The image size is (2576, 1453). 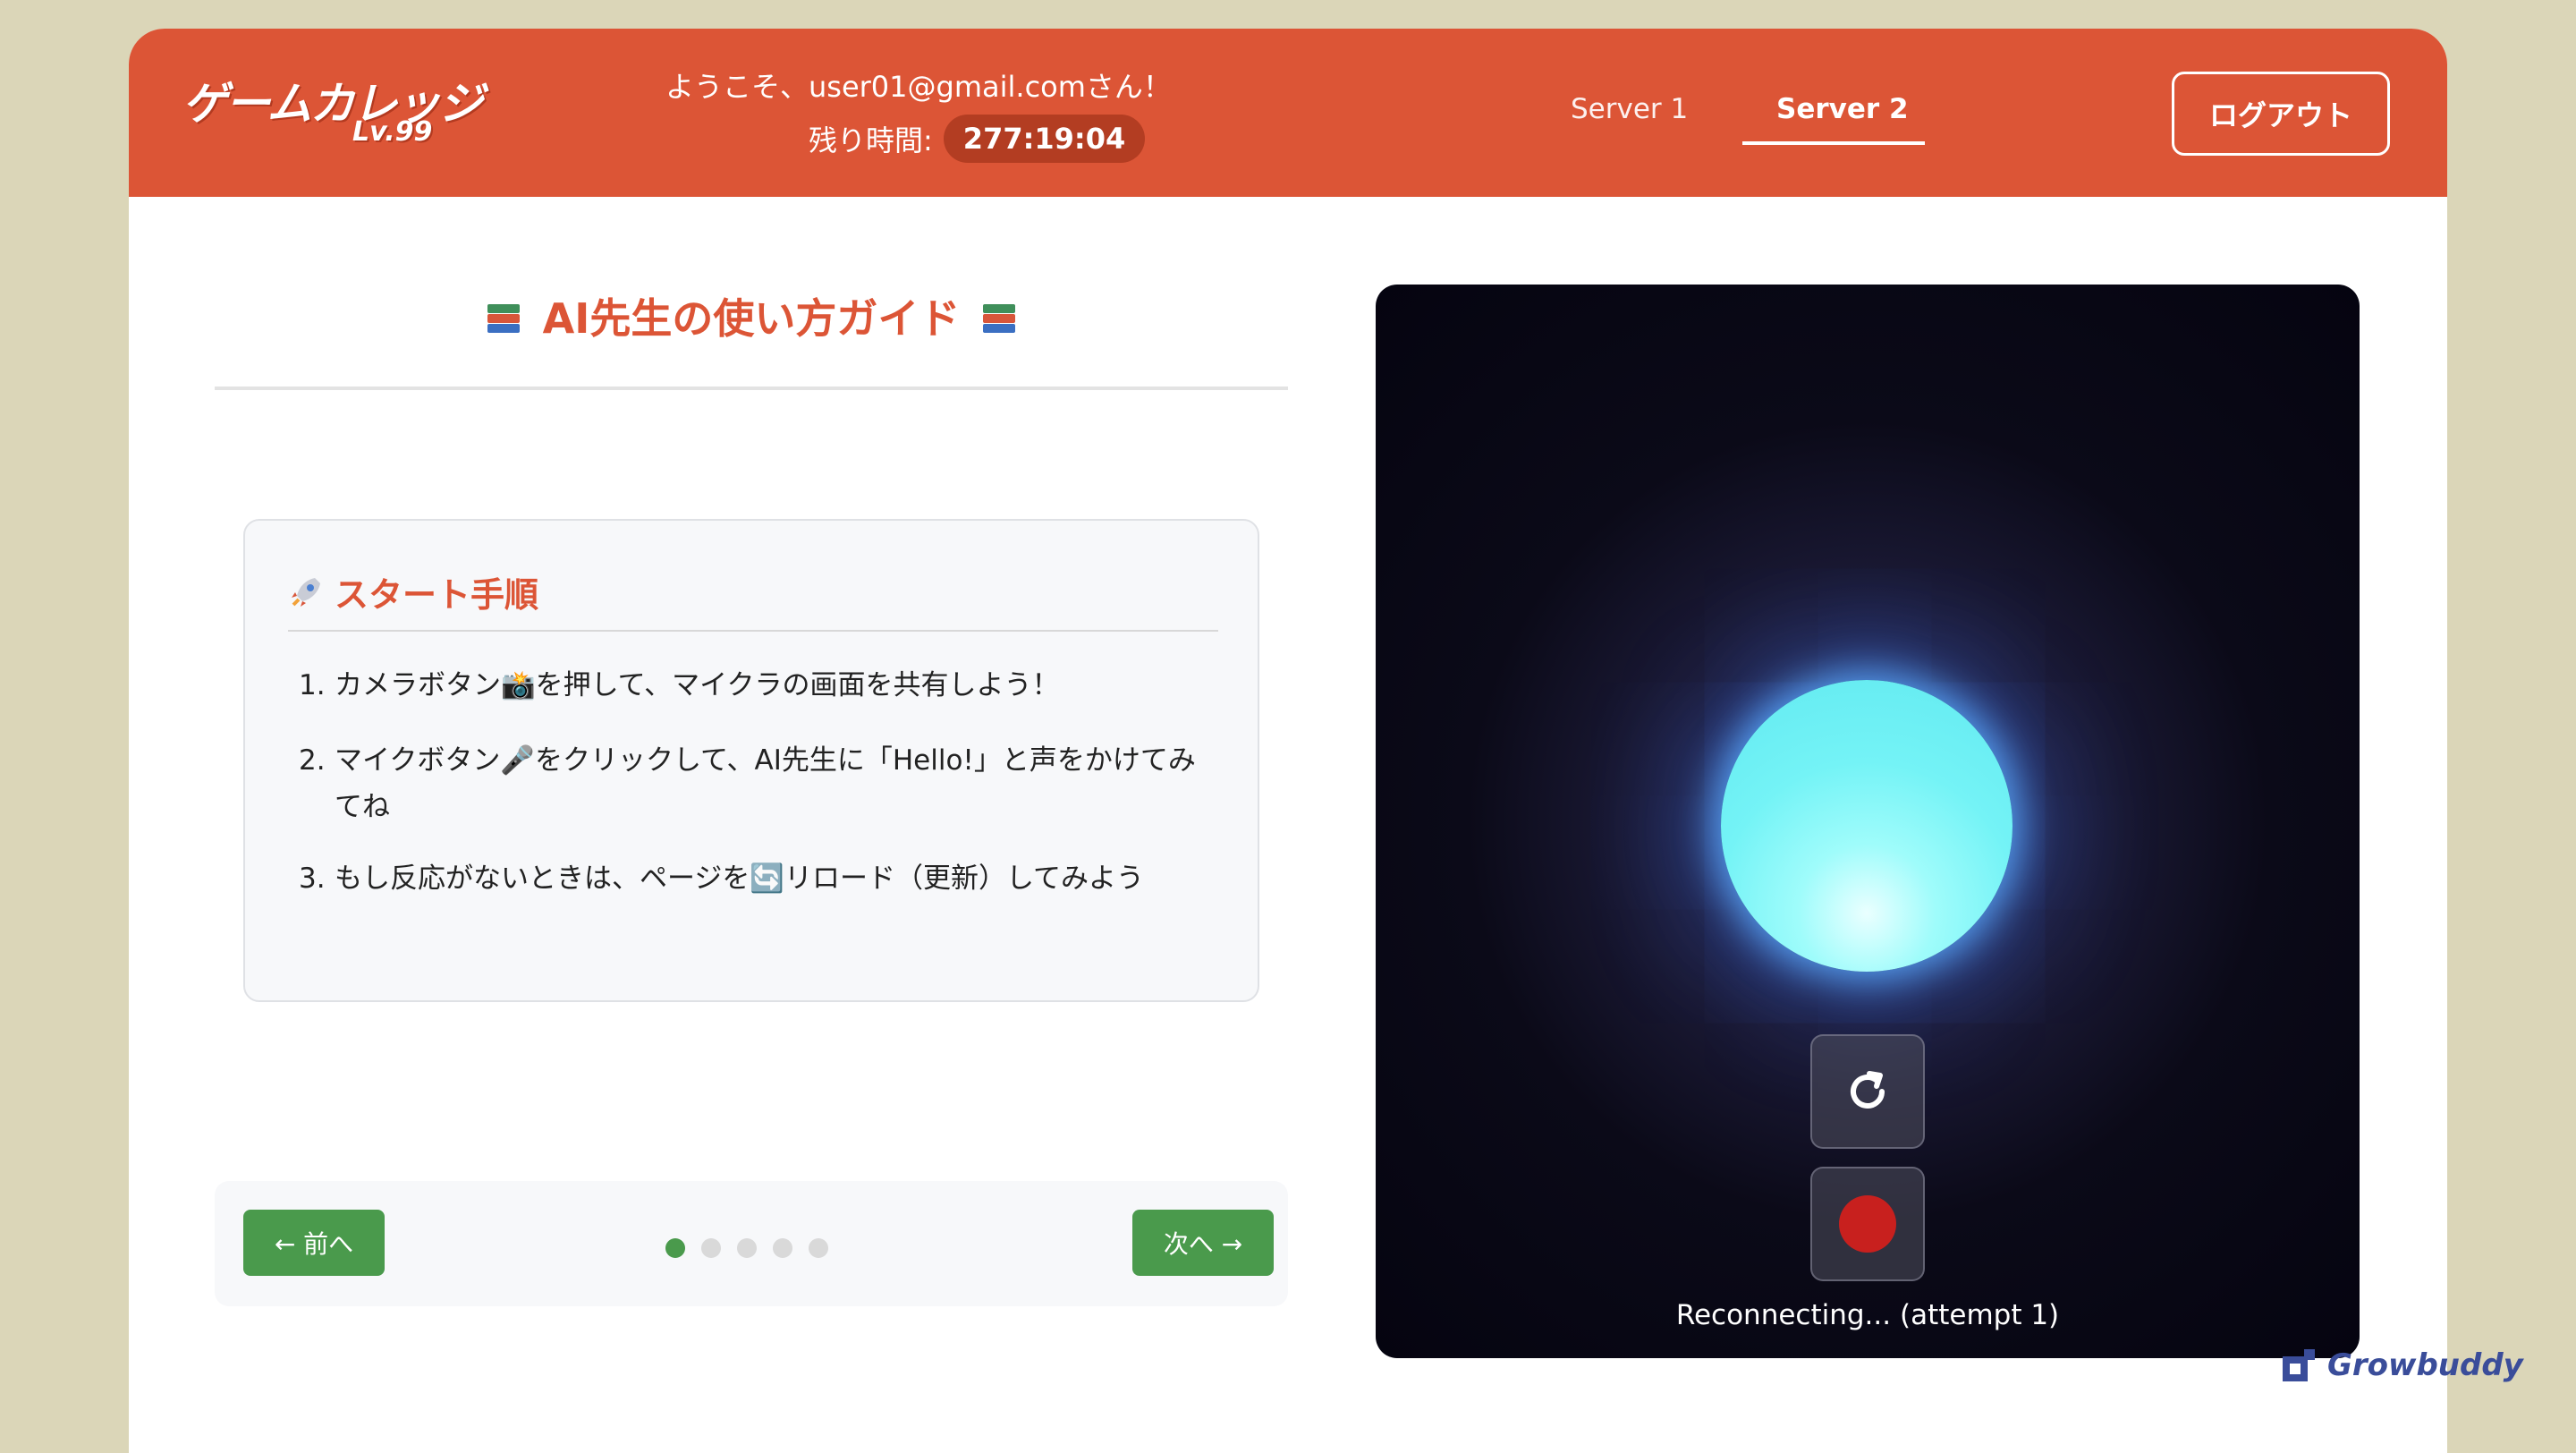 What do you see at coordinates (871, 140) in the screenshot?
I see `remaining-time-label: 残り時間:` at bounding box center [871, 140].